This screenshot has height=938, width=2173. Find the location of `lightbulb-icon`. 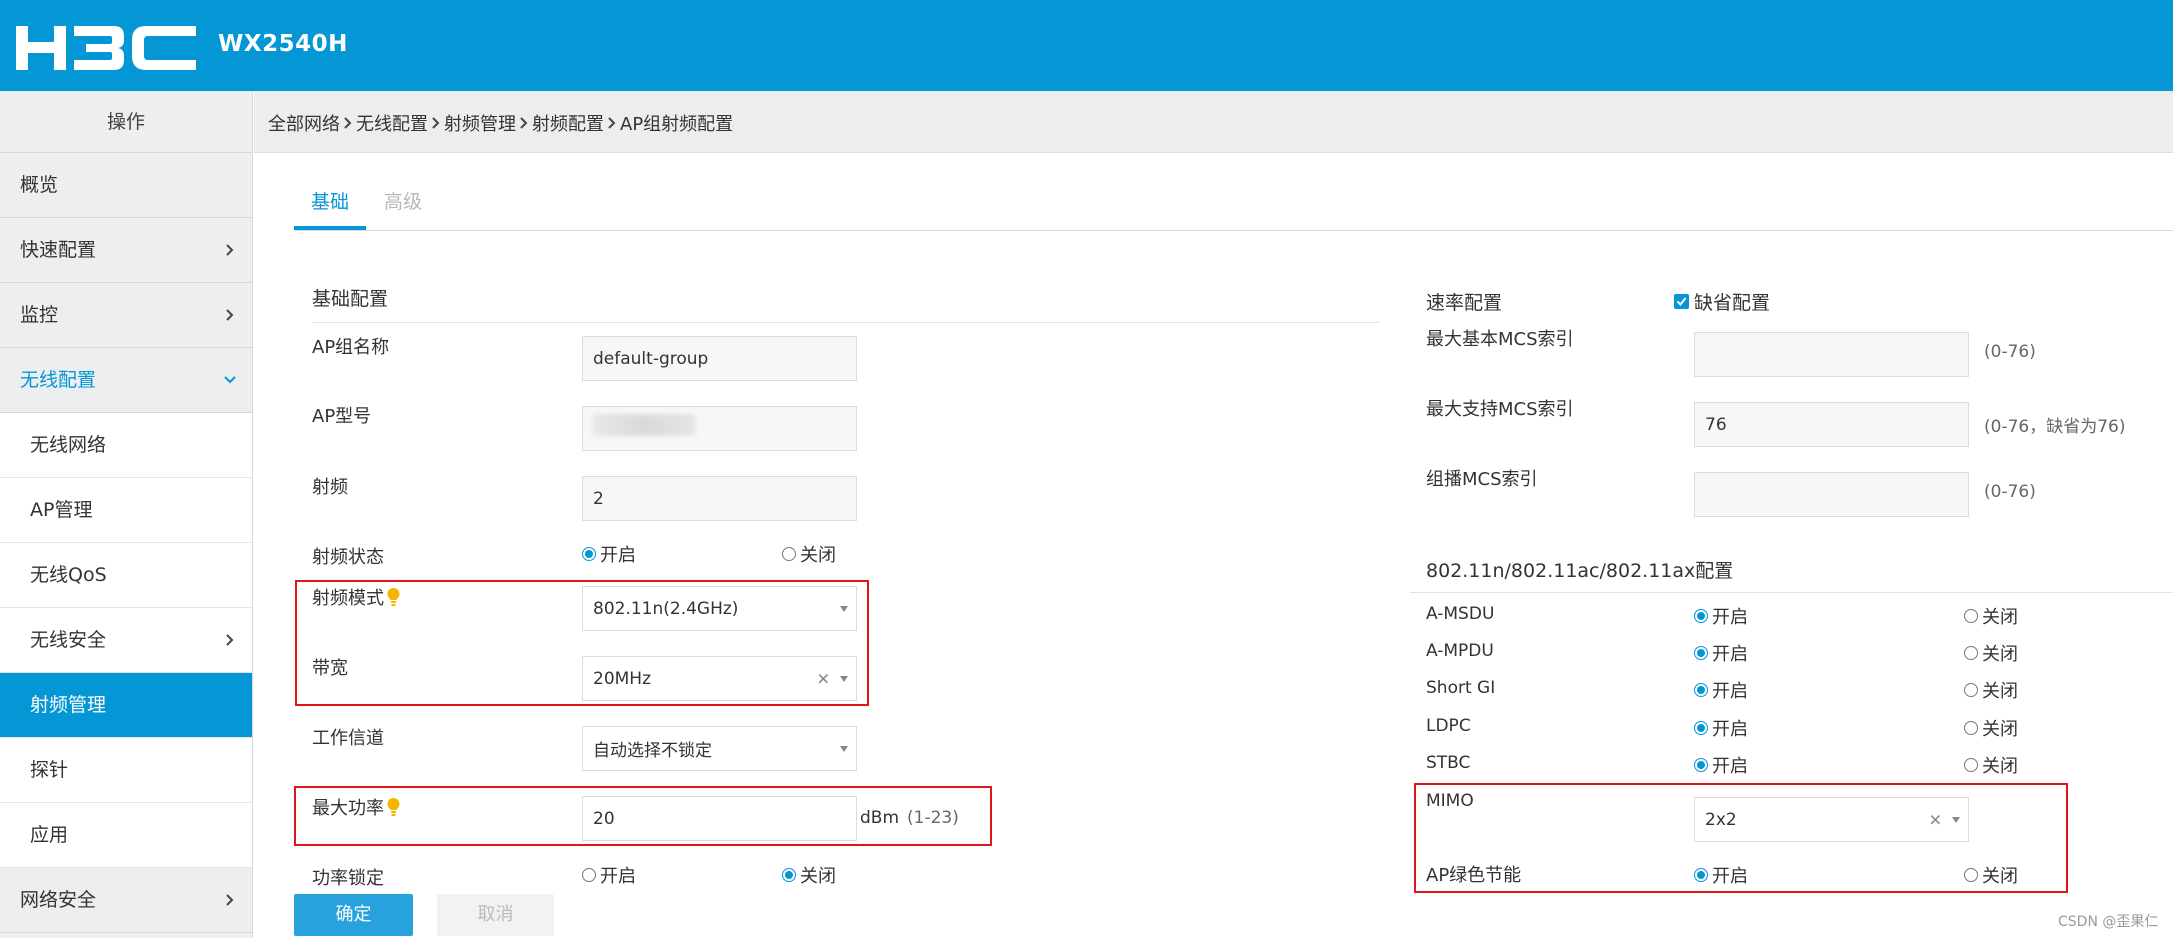

lightbulb-icon is located at coordinates (393, 807).